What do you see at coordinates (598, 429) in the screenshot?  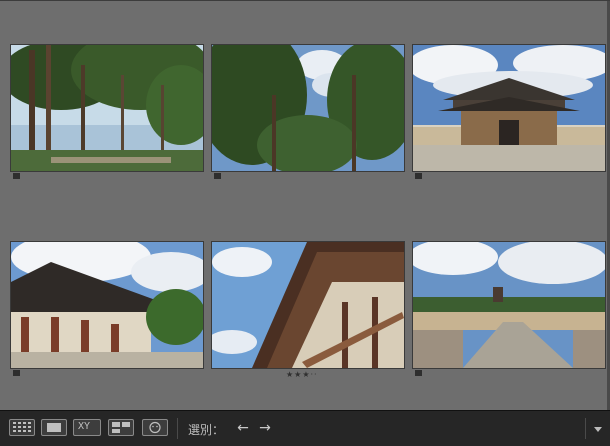 I see `toolbar-menu-chevron-icon` at bounding box center [598, 429].